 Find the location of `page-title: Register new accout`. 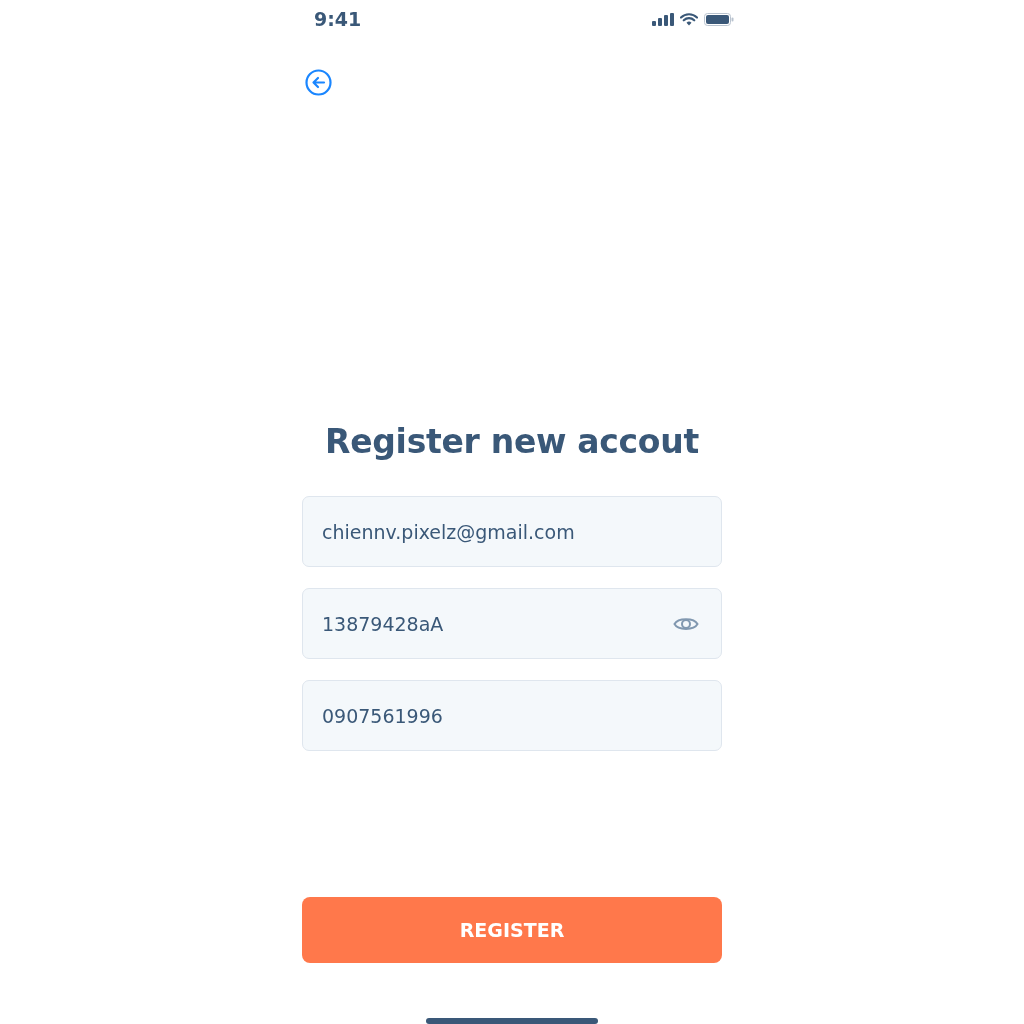

page-title: Register new accout is located at coordinates (512, 442).